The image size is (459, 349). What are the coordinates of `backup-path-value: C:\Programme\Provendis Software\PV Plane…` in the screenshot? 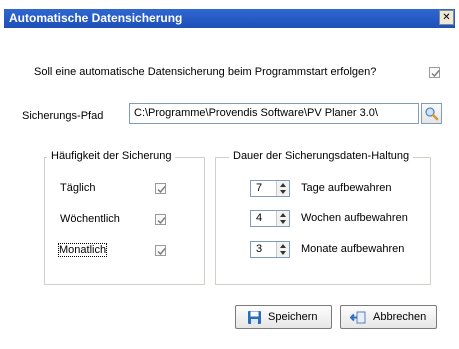 It's located at (256, 113).